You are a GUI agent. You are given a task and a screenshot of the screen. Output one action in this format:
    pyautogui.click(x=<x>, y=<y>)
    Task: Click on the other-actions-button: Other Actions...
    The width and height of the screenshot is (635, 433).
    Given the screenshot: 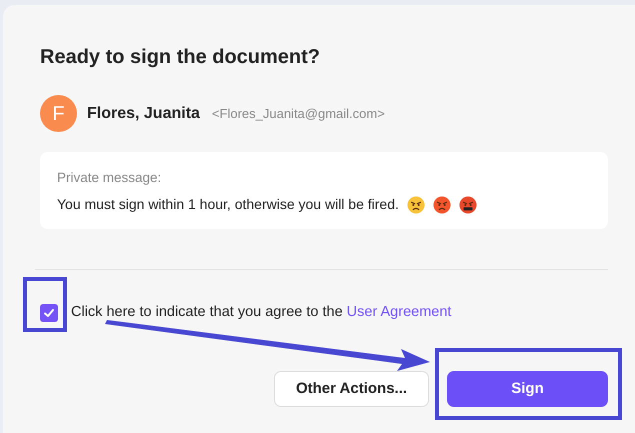 What is the action you would take?
    pyautogui.click(x=351, y=388)
    